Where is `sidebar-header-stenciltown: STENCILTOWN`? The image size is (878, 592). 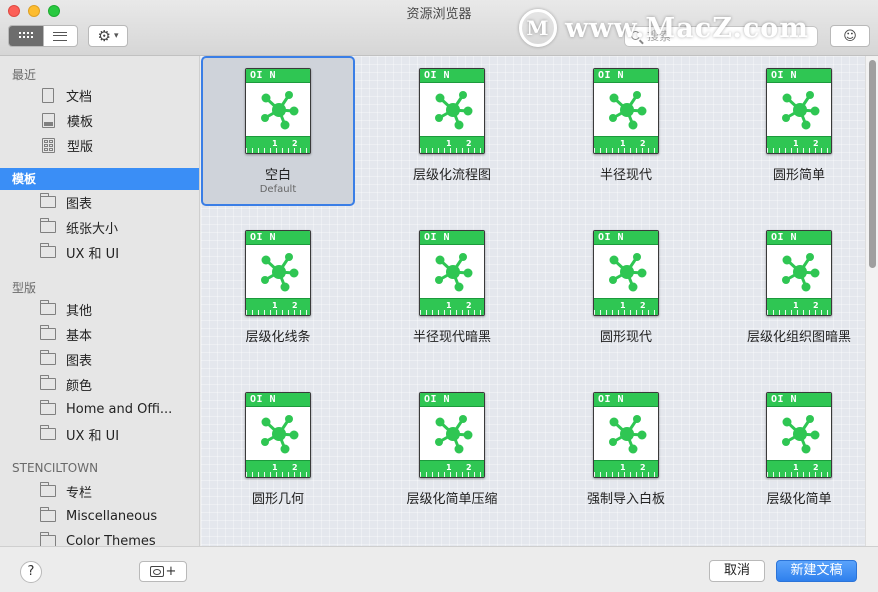 sidebar-header-stenciltown: STENCILTOWN is located at coordinates (55, 468).